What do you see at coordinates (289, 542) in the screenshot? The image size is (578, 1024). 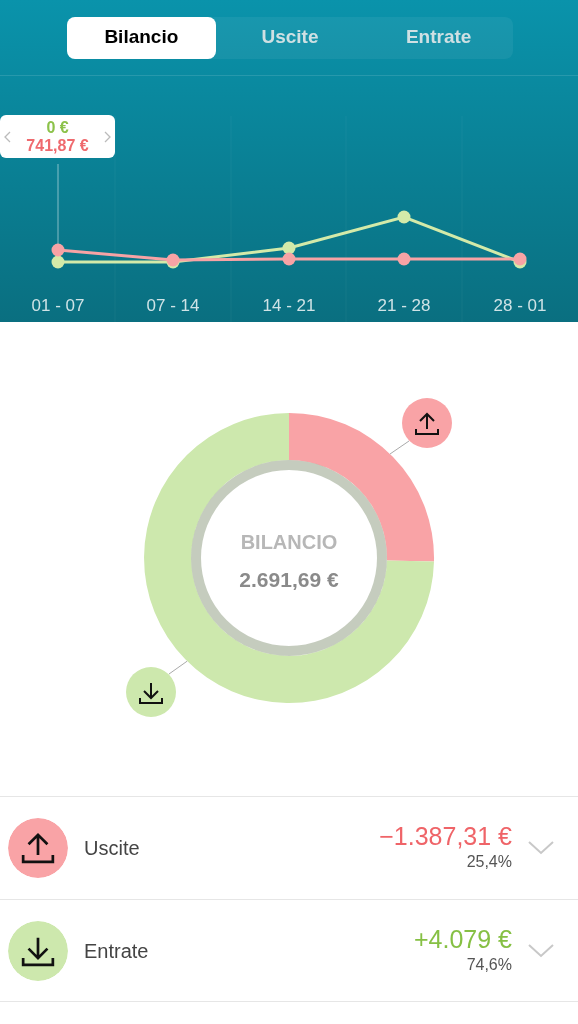 I see `chart-title: BILANCIO` at bounding box center [289, 542].